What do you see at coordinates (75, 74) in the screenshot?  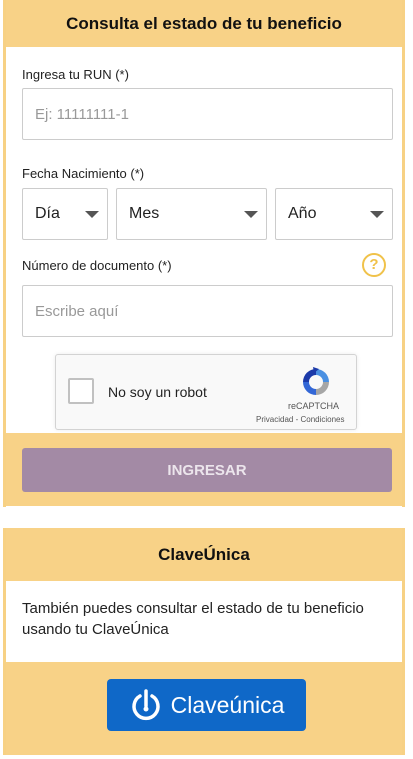 I see `run-label: Ingresa tu RUN (*)` at bounding box center [75, 74].